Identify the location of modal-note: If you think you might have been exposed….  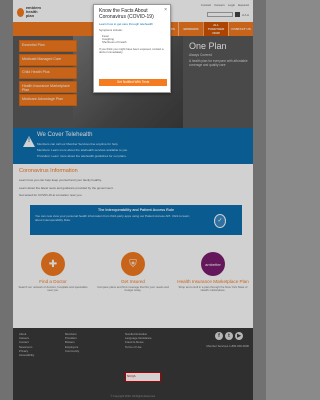
(131, 50).